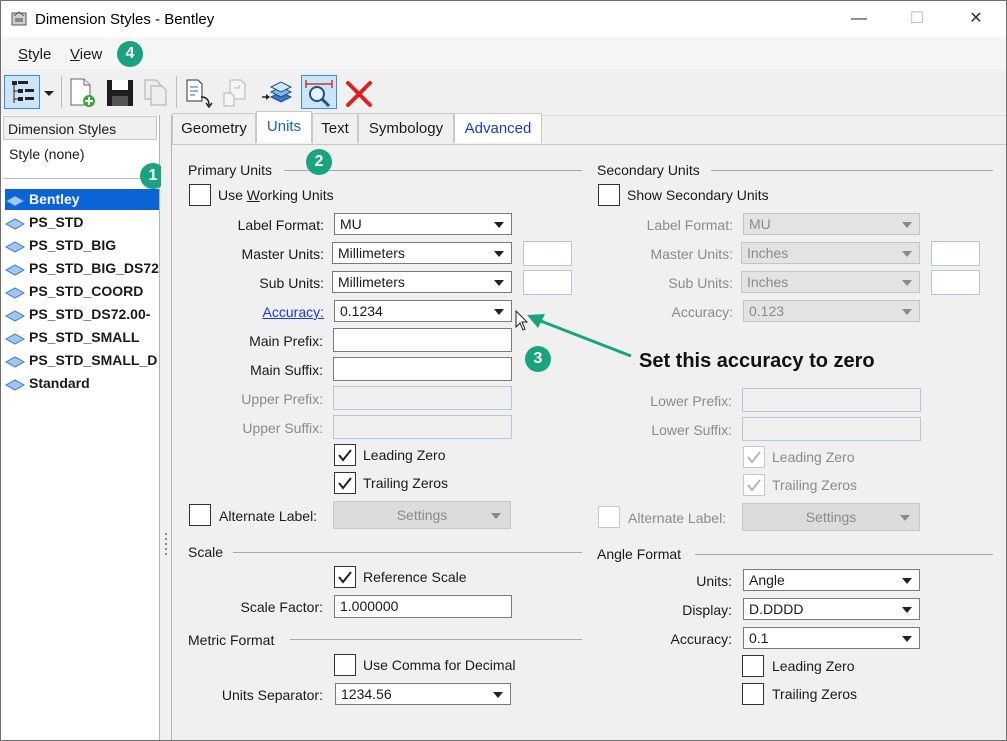 This screenshot has width=1007, height=741. I want to click on annotation-badge-3: 3, so click(538, 359).